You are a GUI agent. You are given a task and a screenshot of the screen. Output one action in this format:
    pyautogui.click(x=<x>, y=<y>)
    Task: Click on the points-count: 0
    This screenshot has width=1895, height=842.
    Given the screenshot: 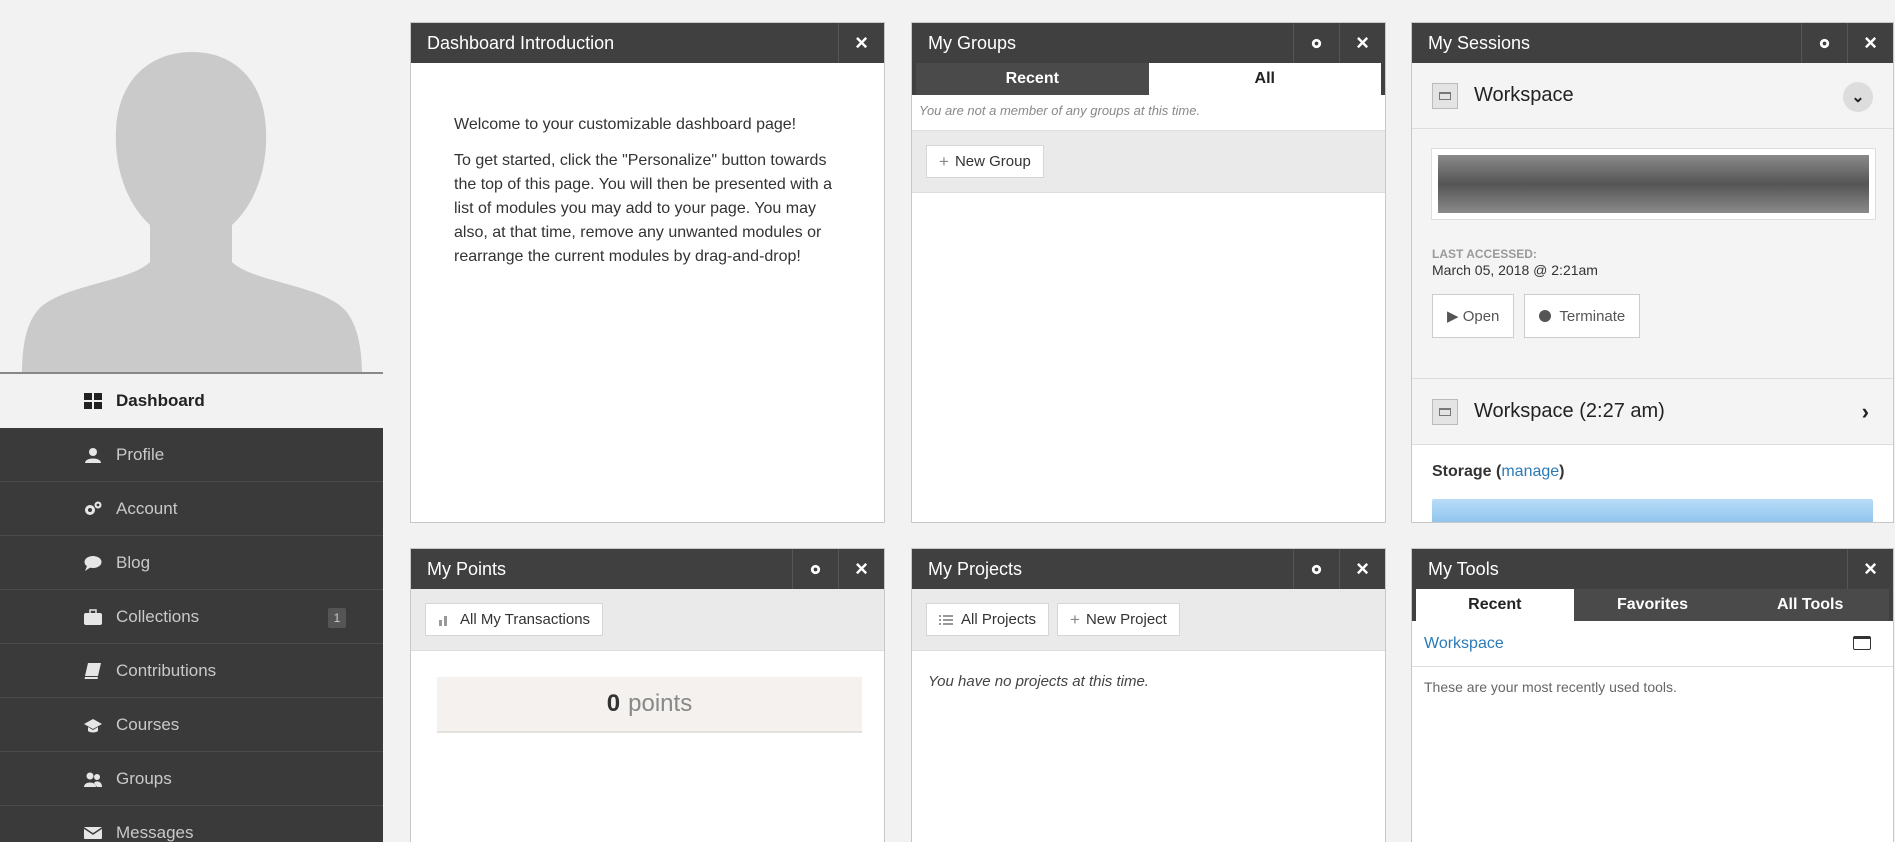 What is the action you would take?
    pyautogui.click(x=613, y=703)
    